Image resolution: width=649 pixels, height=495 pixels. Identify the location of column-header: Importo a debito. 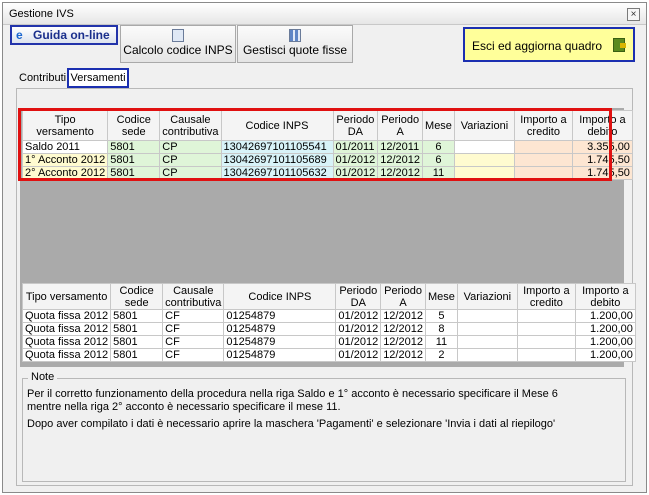
(605, 296).